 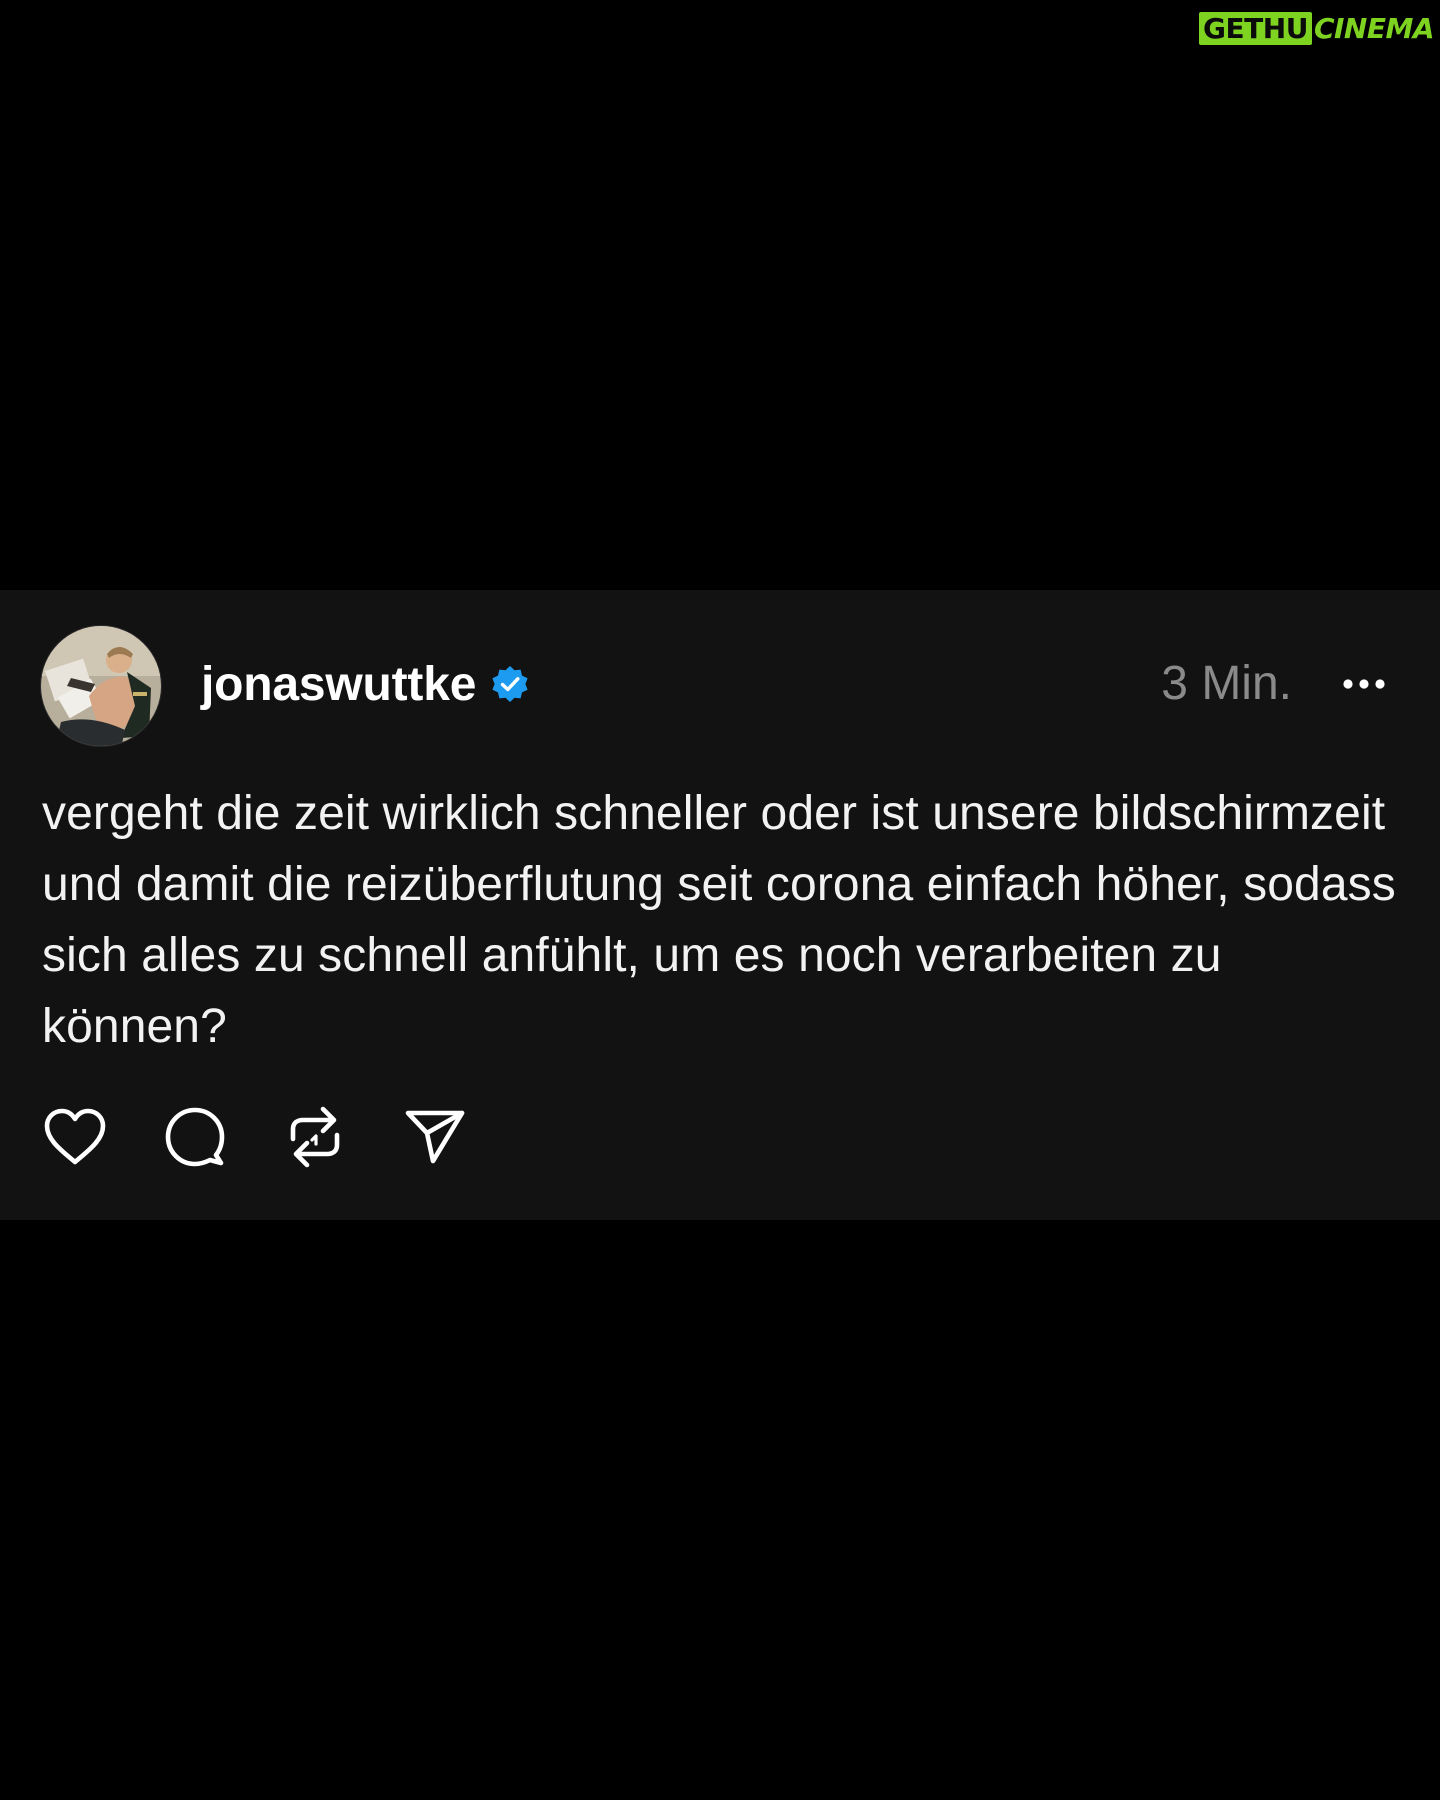 I want to click on repost-button, so click(x=315, y=1139).